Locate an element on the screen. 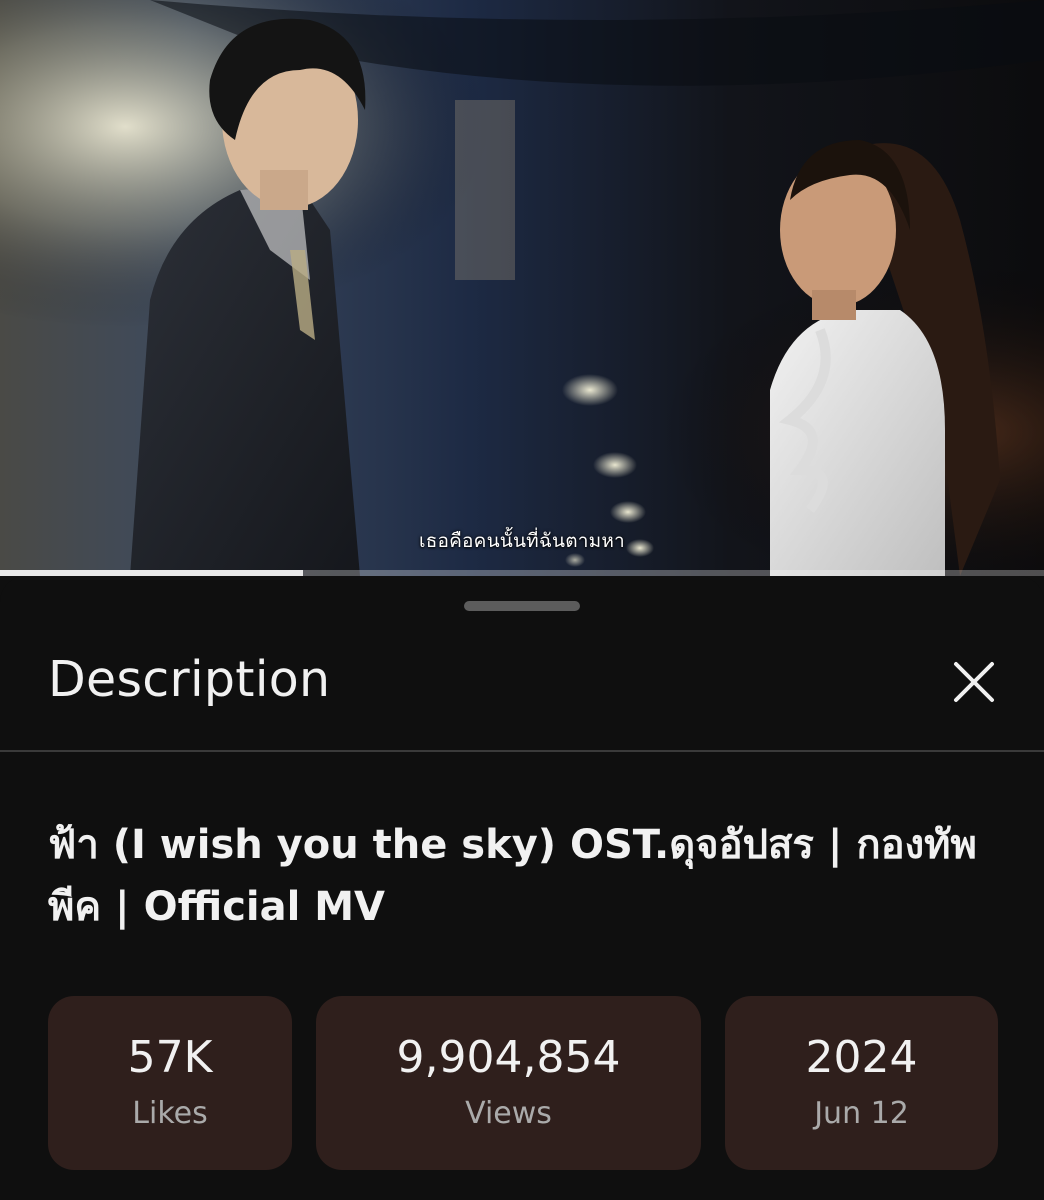 Image resolution: width=1044 pixels, height=1200 pixels. views-label: Views is located at coordinates (508, 1113).